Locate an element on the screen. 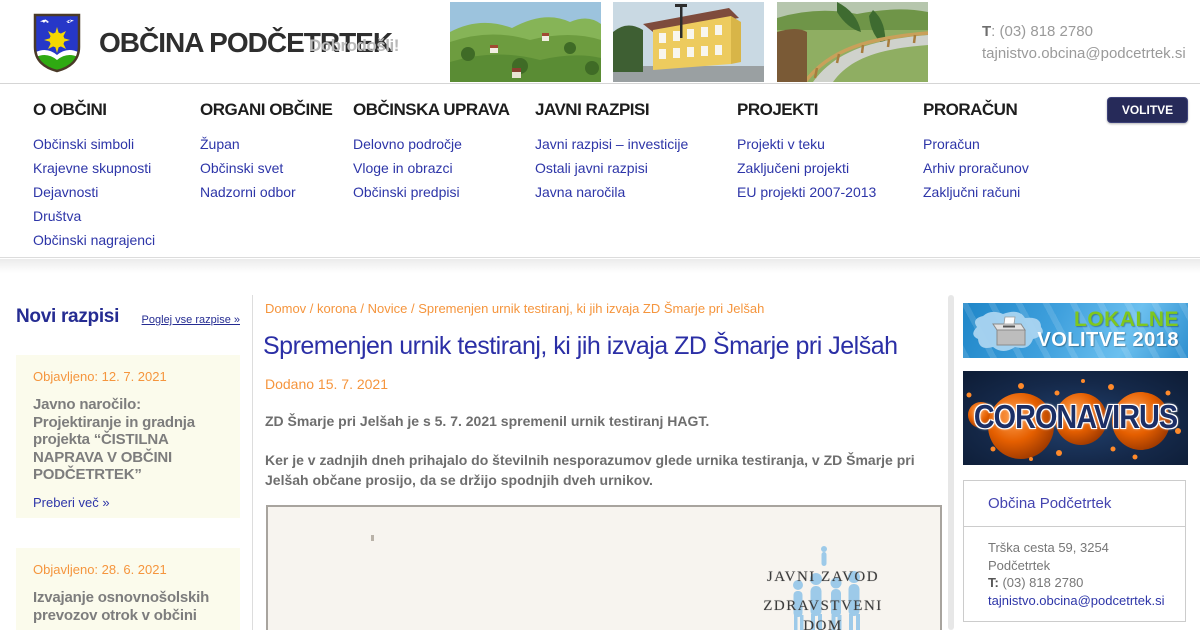 This screenshot has height=630, width=1200. document-artifact is located at coordinates (372, 538).